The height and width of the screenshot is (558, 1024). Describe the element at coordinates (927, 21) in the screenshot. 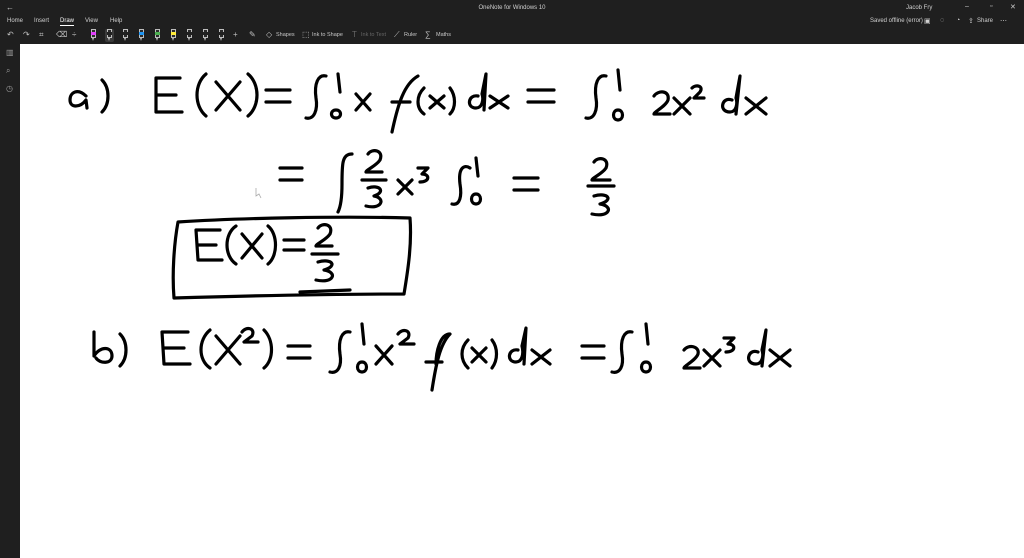

I see `notebook-icon: ▣` at that location.